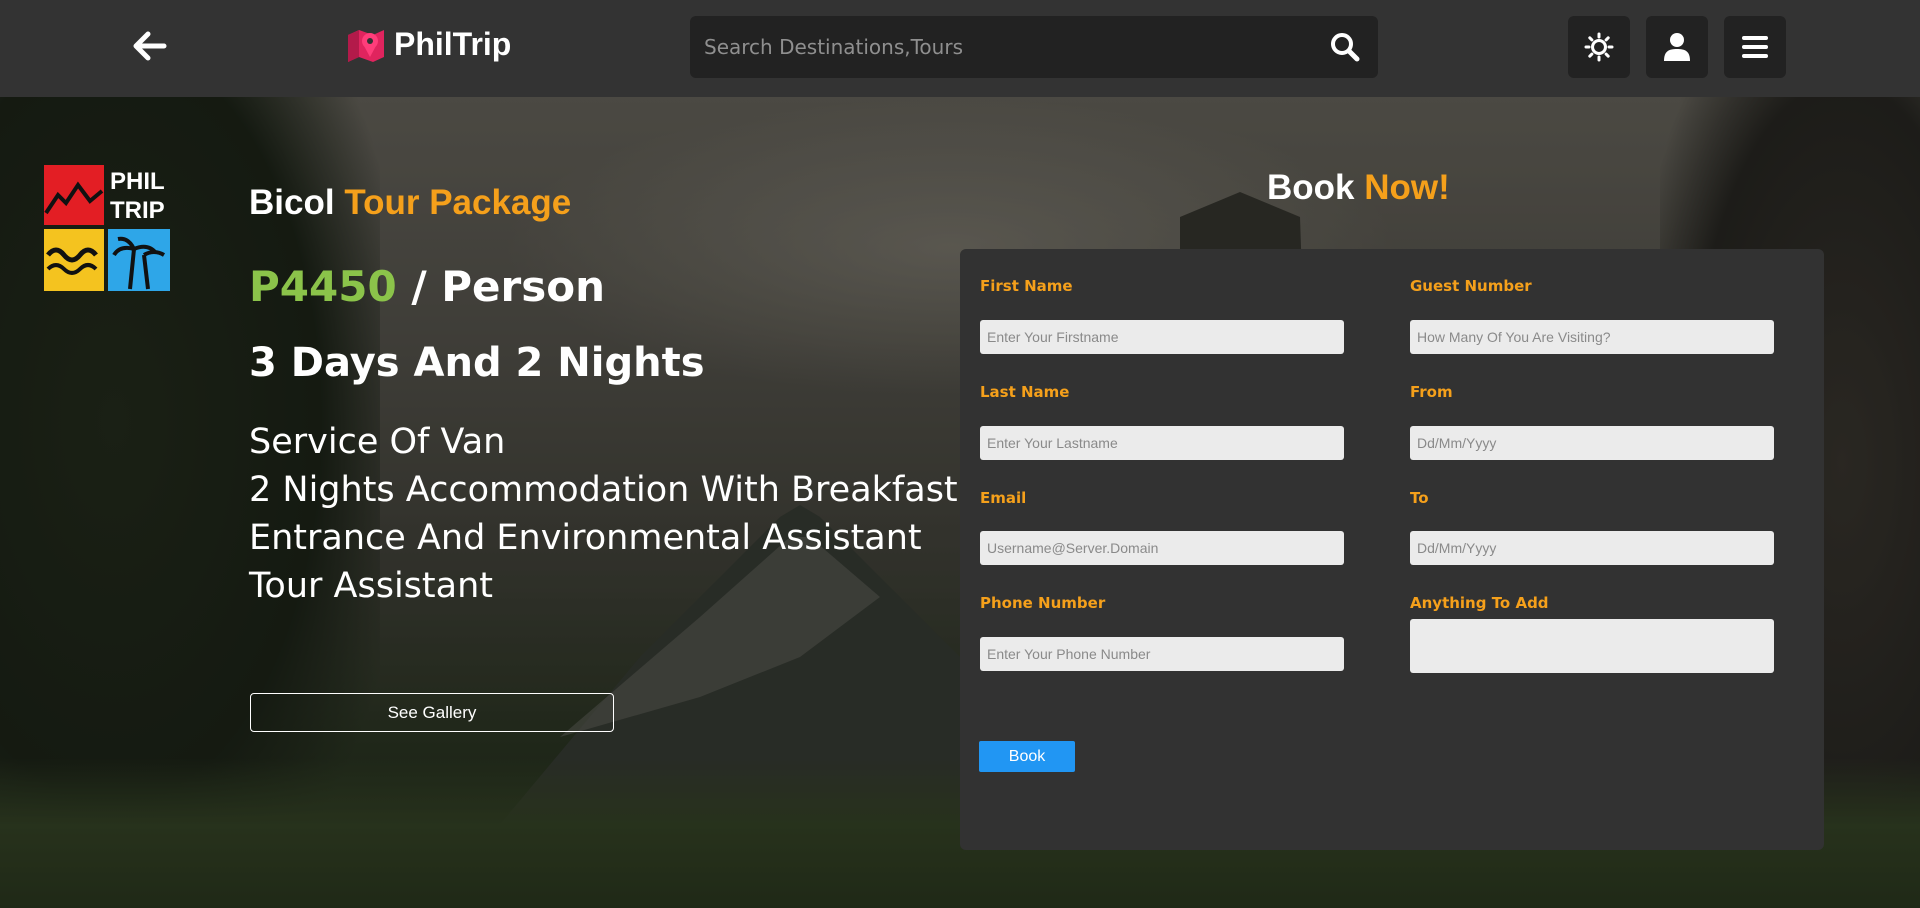 This screenshot has width=1920, height=908. Describe the element at coordinates (1471, 286) in the screenshot. I see `guest-number-label: Guest Number` at that location.